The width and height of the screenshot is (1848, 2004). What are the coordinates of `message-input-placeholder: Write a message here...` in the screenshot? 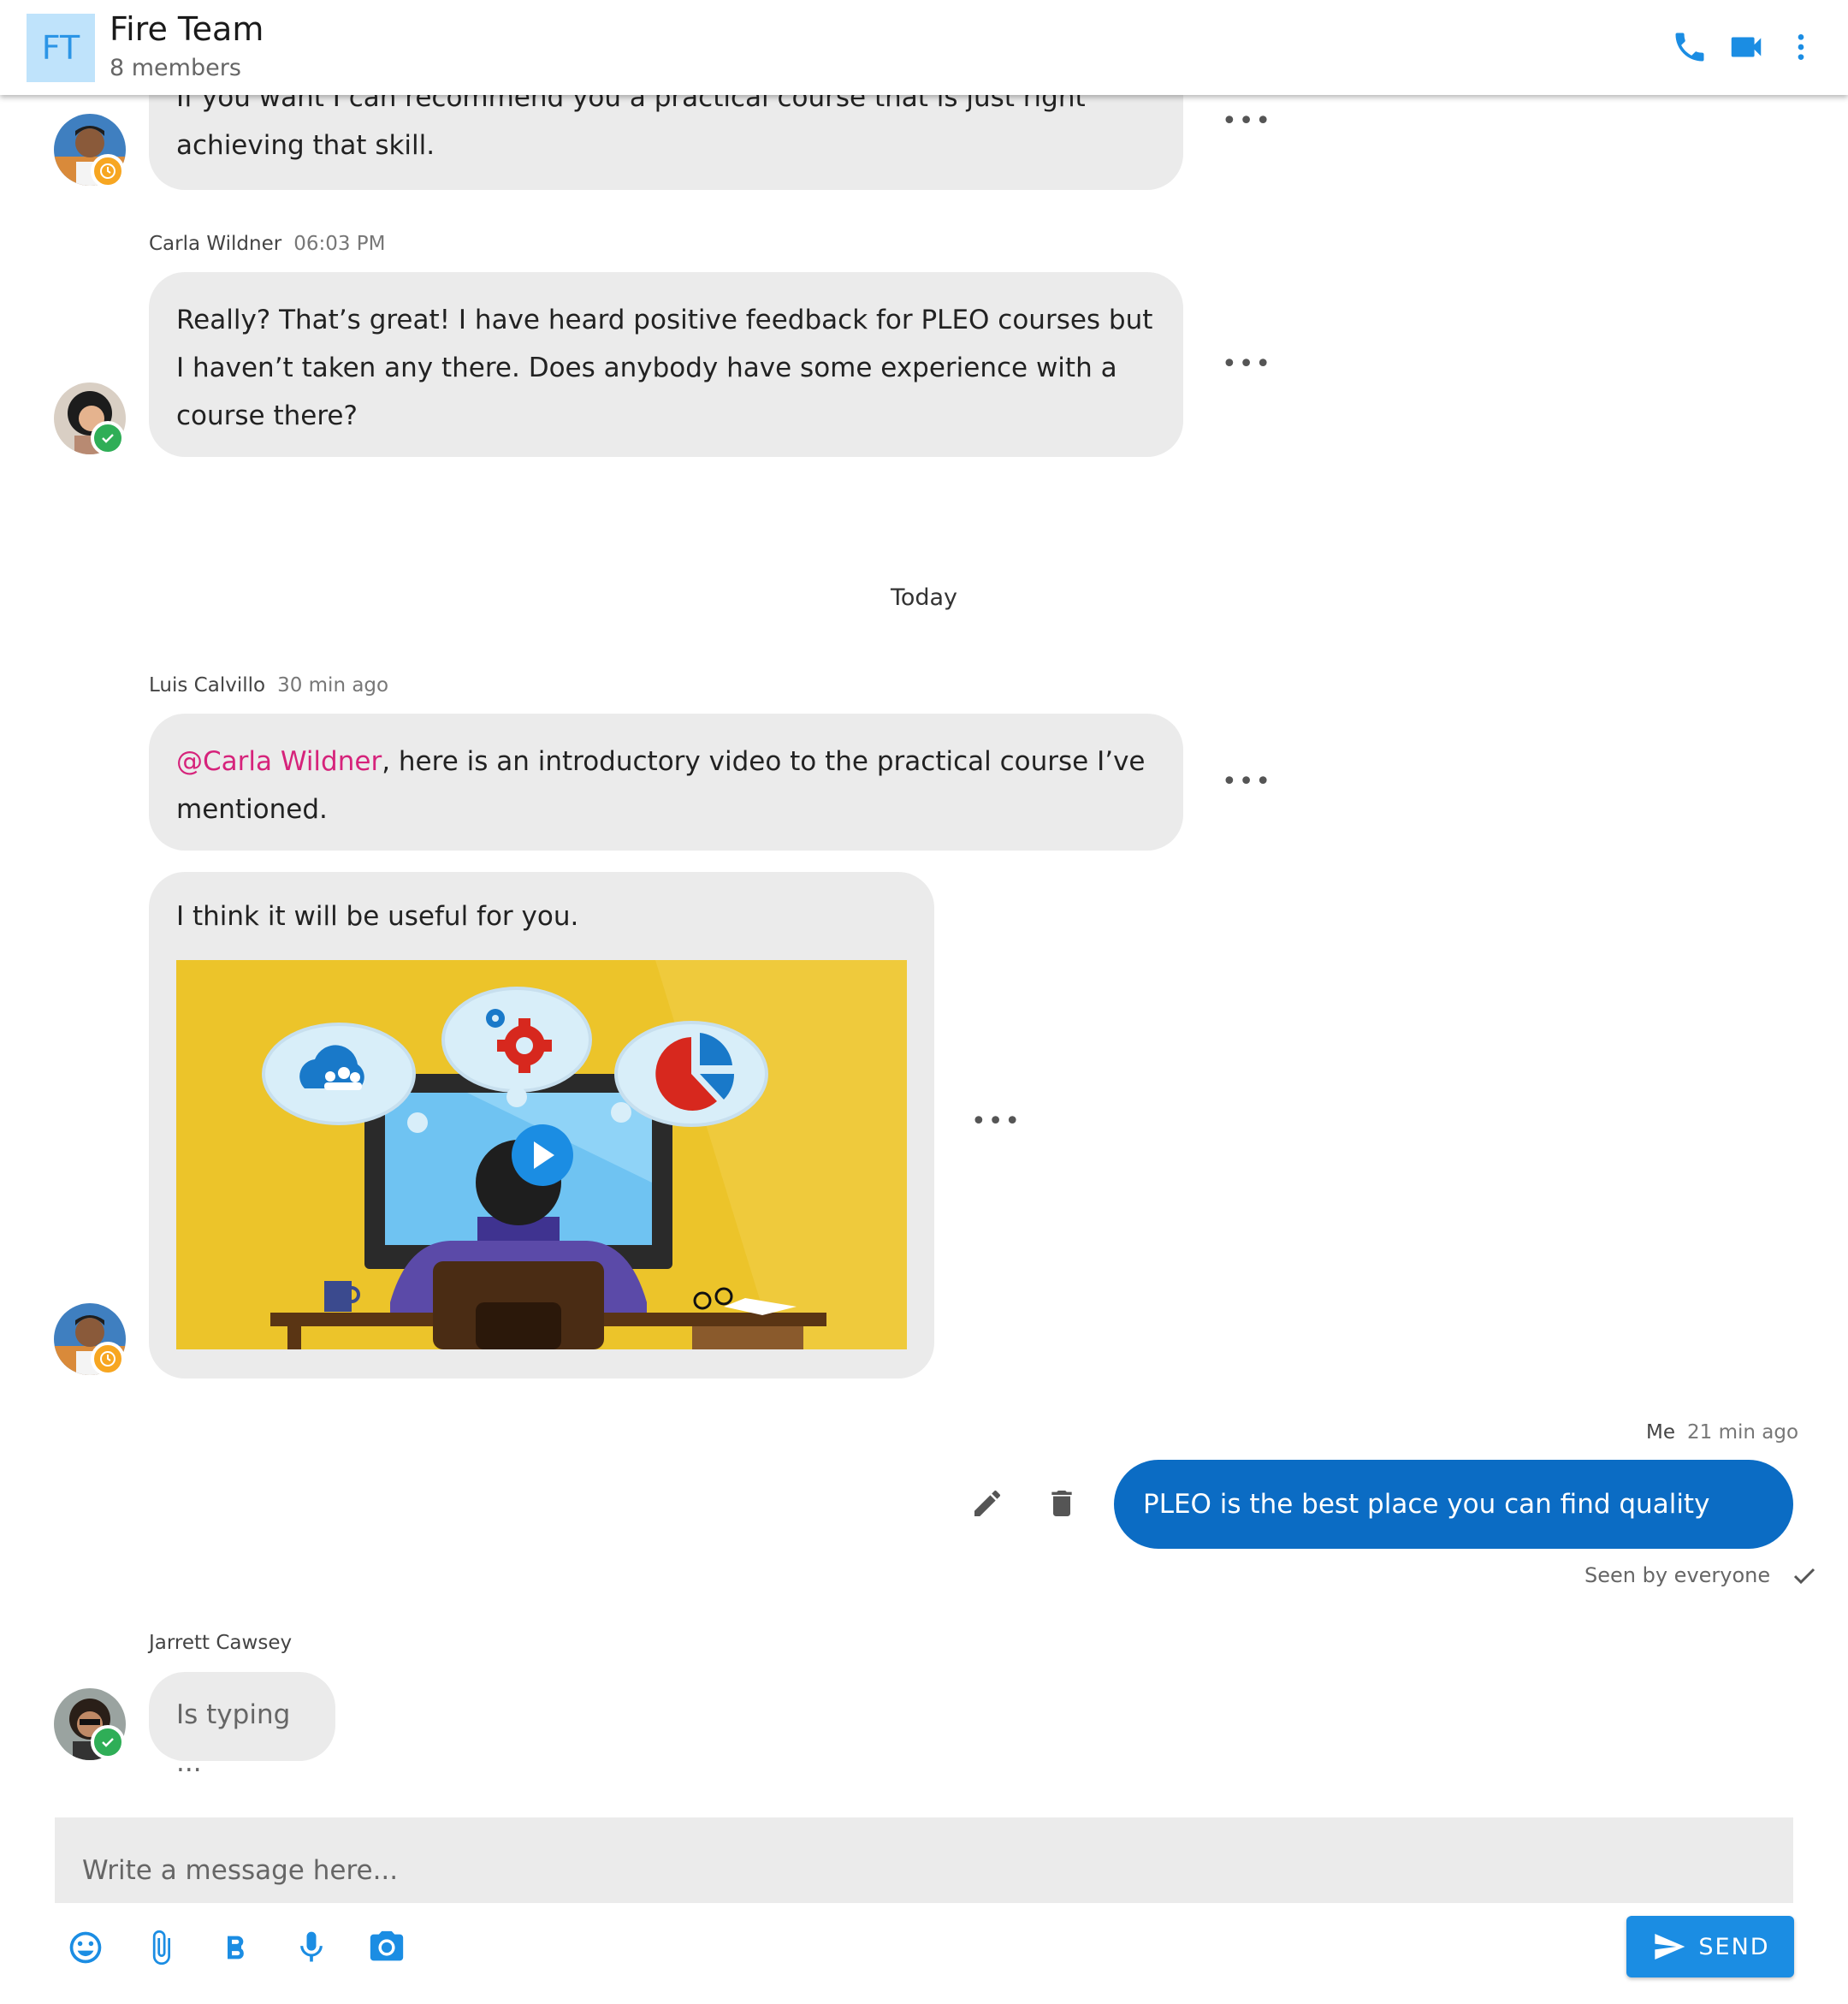 It's located at (240, 1870).